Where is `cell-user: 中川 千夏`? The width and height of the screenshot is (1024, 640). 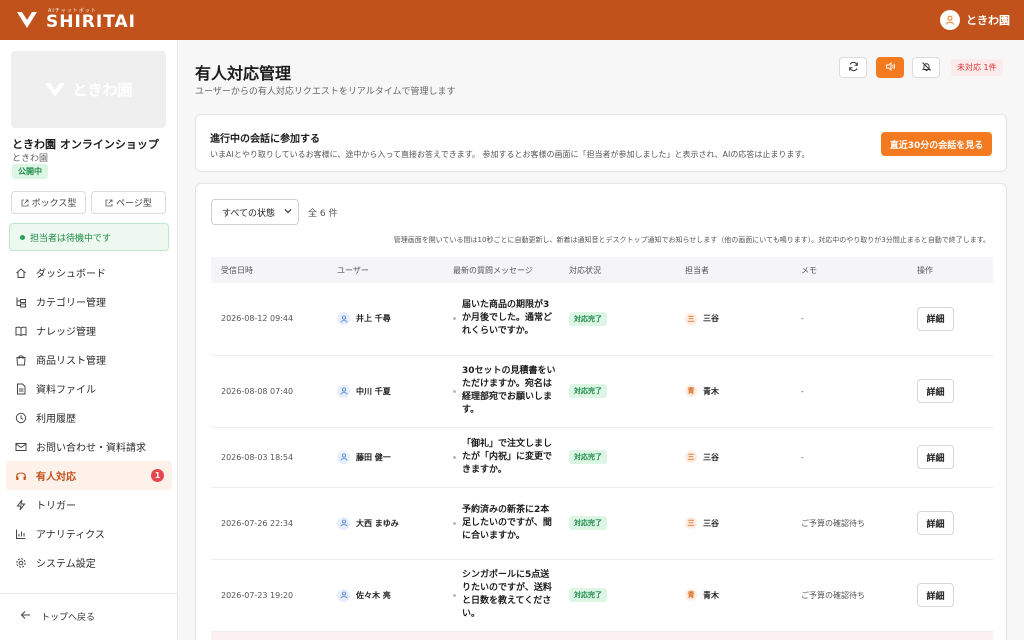 cell-user: 中川 千夏 is located at coordinates (385, 391).